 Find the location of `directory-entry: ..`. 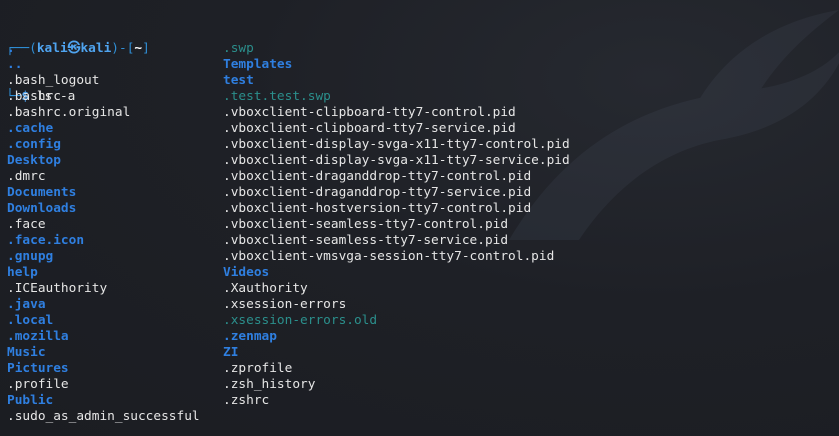

directory-entry: .. is located at coordinates (15, 64).